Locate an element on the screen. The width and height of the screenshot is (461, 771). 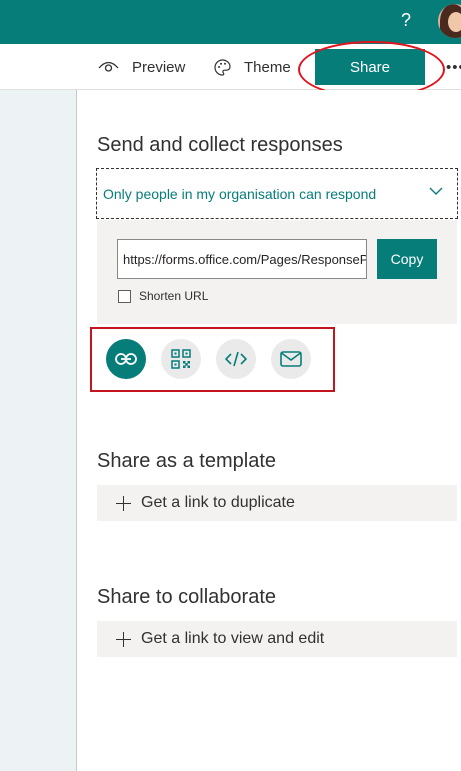
preview-button: Preview is located at coordinates (141, 67).